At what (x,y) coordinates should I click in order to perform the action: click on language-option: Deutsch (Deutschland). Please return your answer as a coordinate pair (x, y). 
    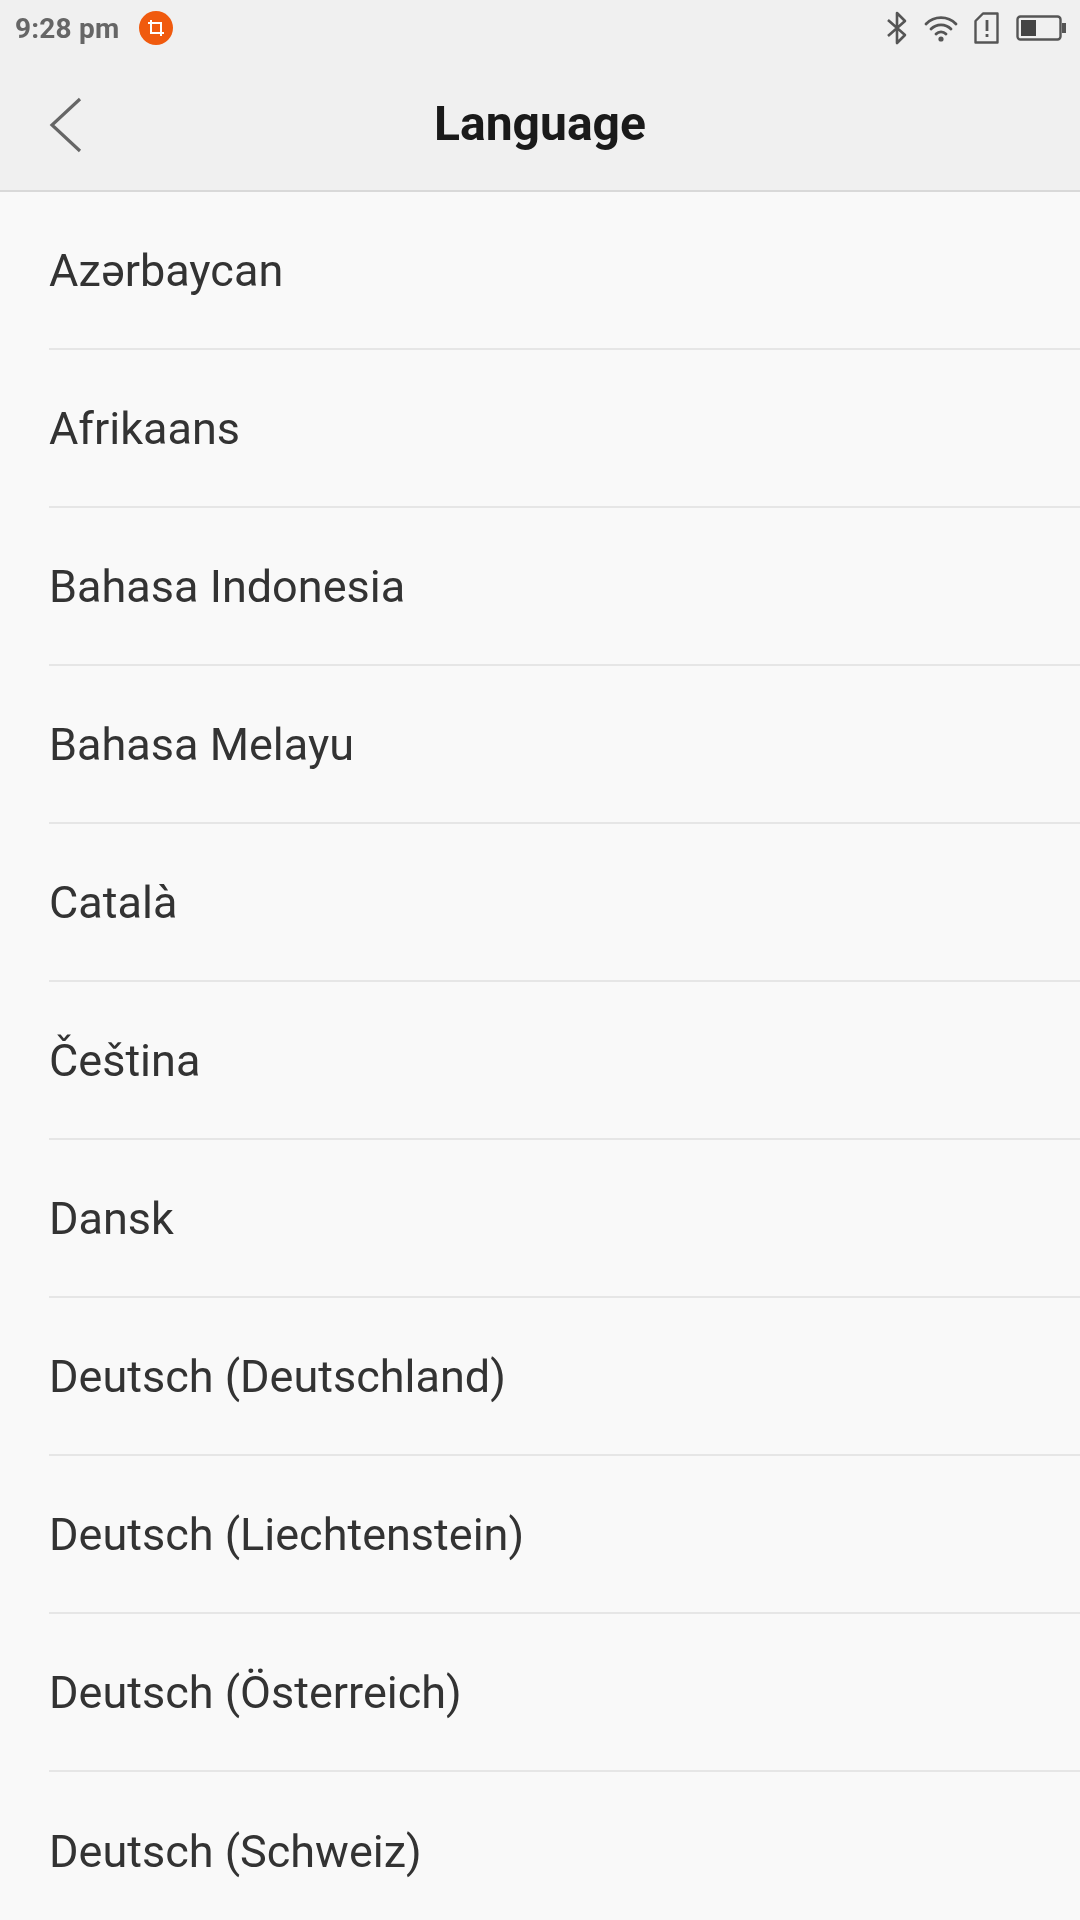
    Looking at the image, I should click on (277, 1376).